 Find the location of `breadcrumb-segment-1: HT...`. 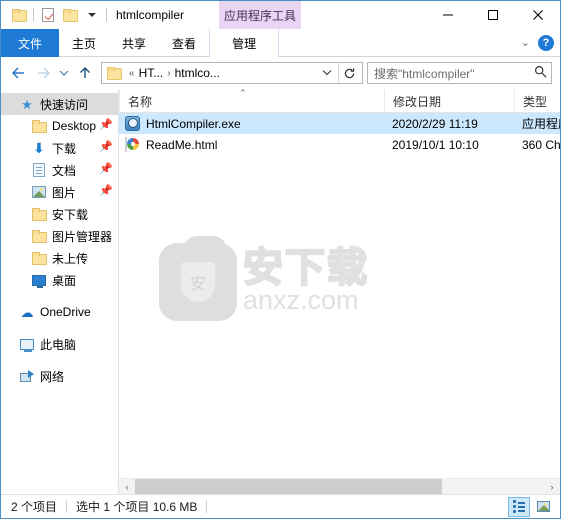

breadcrumb-segment-1: HT... is located at coordinates (151, 73).